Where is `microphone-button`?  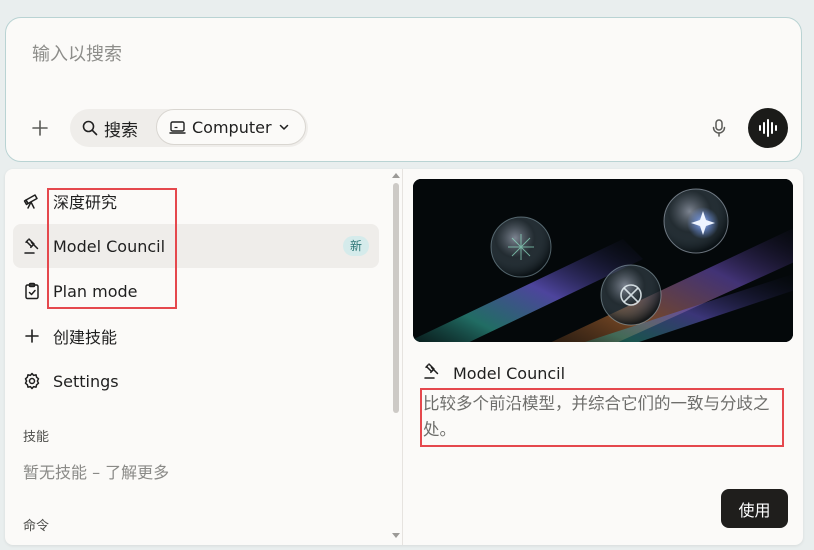 microphone-button is located at coordinates (719, 128).